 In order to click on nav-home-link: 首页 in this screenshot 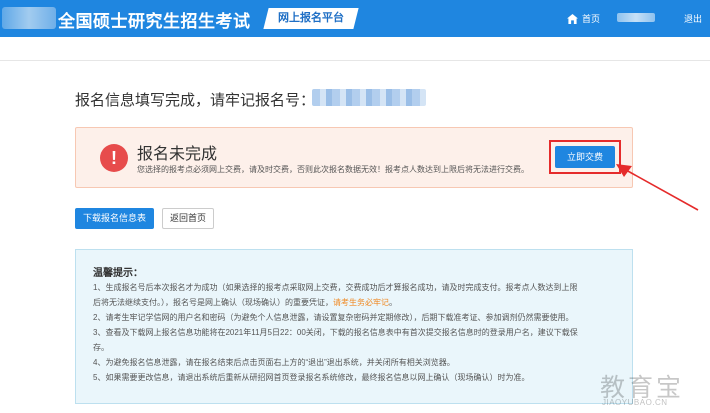, I will do `click(583, 18)`.